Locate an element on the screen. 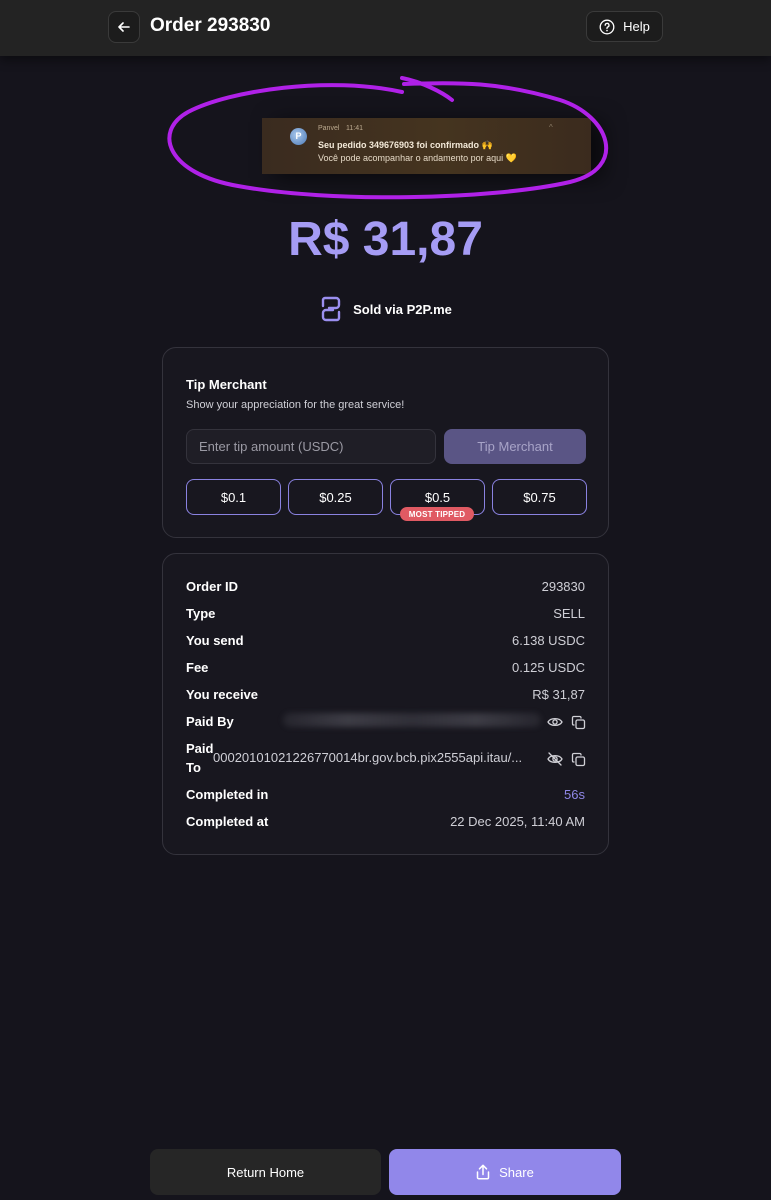  you-receive-label: You receive is located at coordinates (222, 694).